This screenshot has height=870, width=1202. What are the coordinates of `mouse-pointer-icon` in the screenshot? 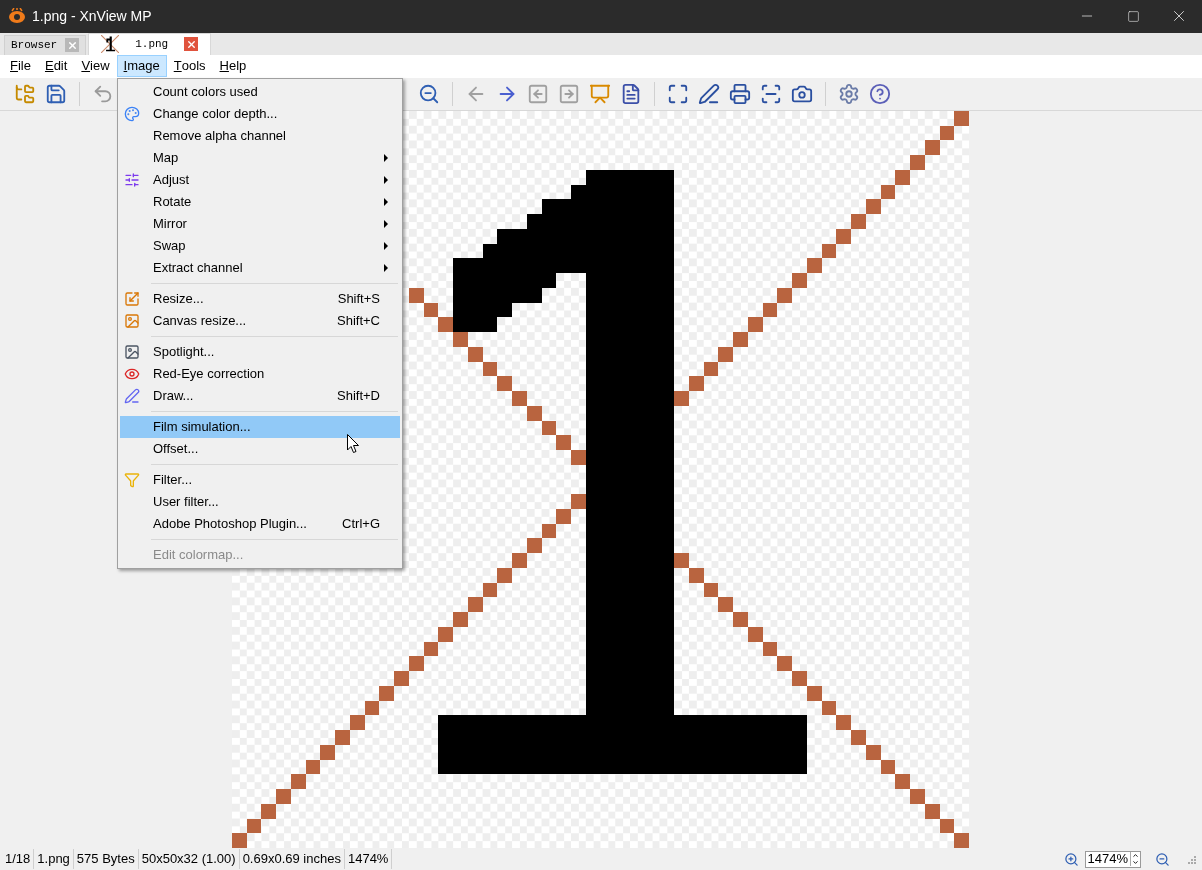 It's located at (353, 444).